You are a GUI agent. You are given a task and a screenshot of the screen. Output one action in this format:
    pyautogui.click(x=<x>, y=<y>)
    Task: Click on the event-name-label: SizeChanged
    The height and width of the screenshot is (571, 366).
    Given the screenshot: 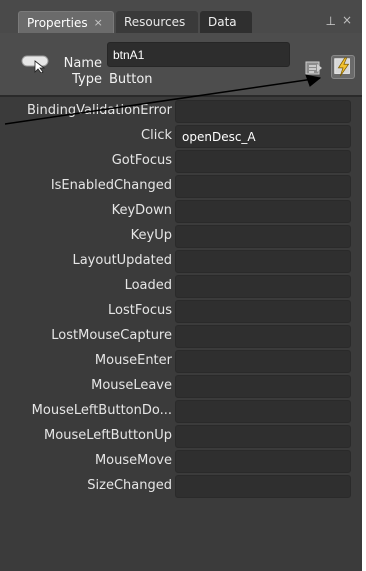 What is the action you would take?
    pyautogui.click(x=129, y=485)
    